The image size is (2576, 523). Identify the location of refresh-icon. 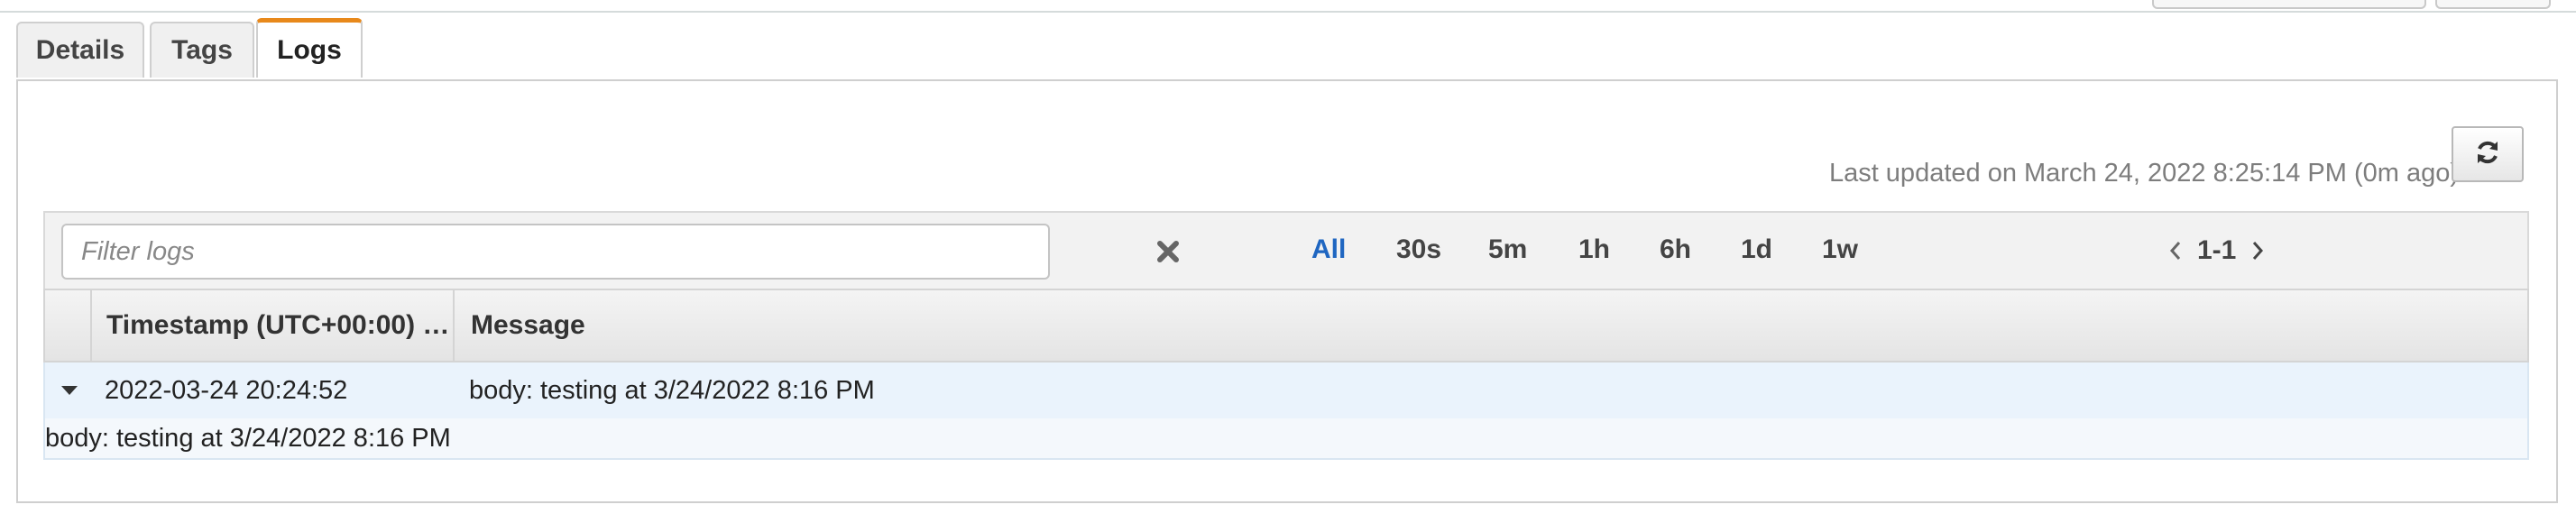
(2488, 154).